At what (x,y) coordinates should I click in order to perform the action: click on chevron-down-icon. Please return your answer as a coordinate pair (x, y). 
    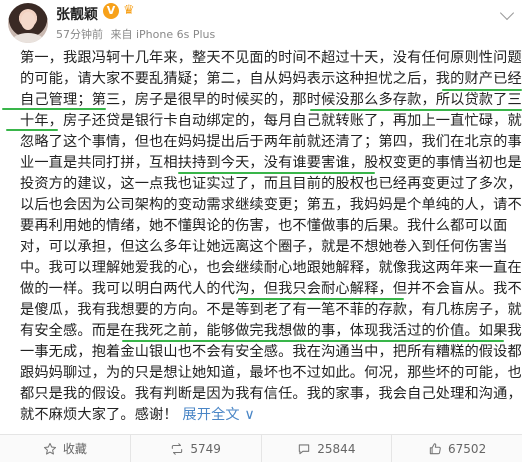
    Looking at the image, I should click on (507, 13).